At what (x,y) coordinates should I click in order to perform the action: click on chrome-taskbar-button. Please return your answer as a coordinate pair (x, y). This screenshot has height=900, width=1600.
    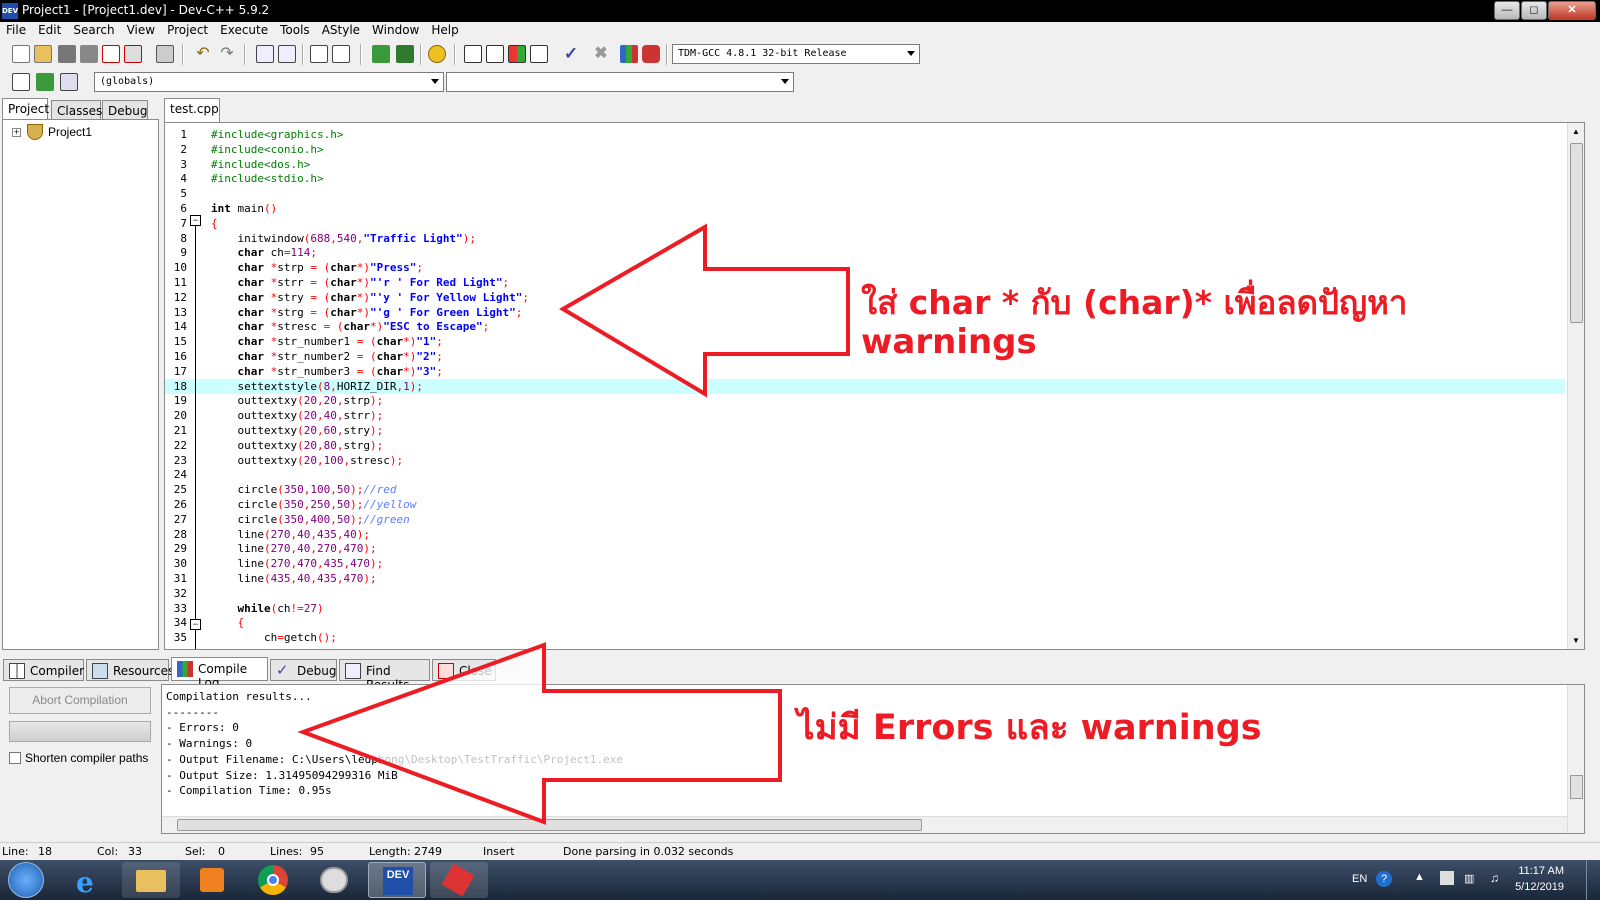
    Looking at the image, I should click on (273, 880).